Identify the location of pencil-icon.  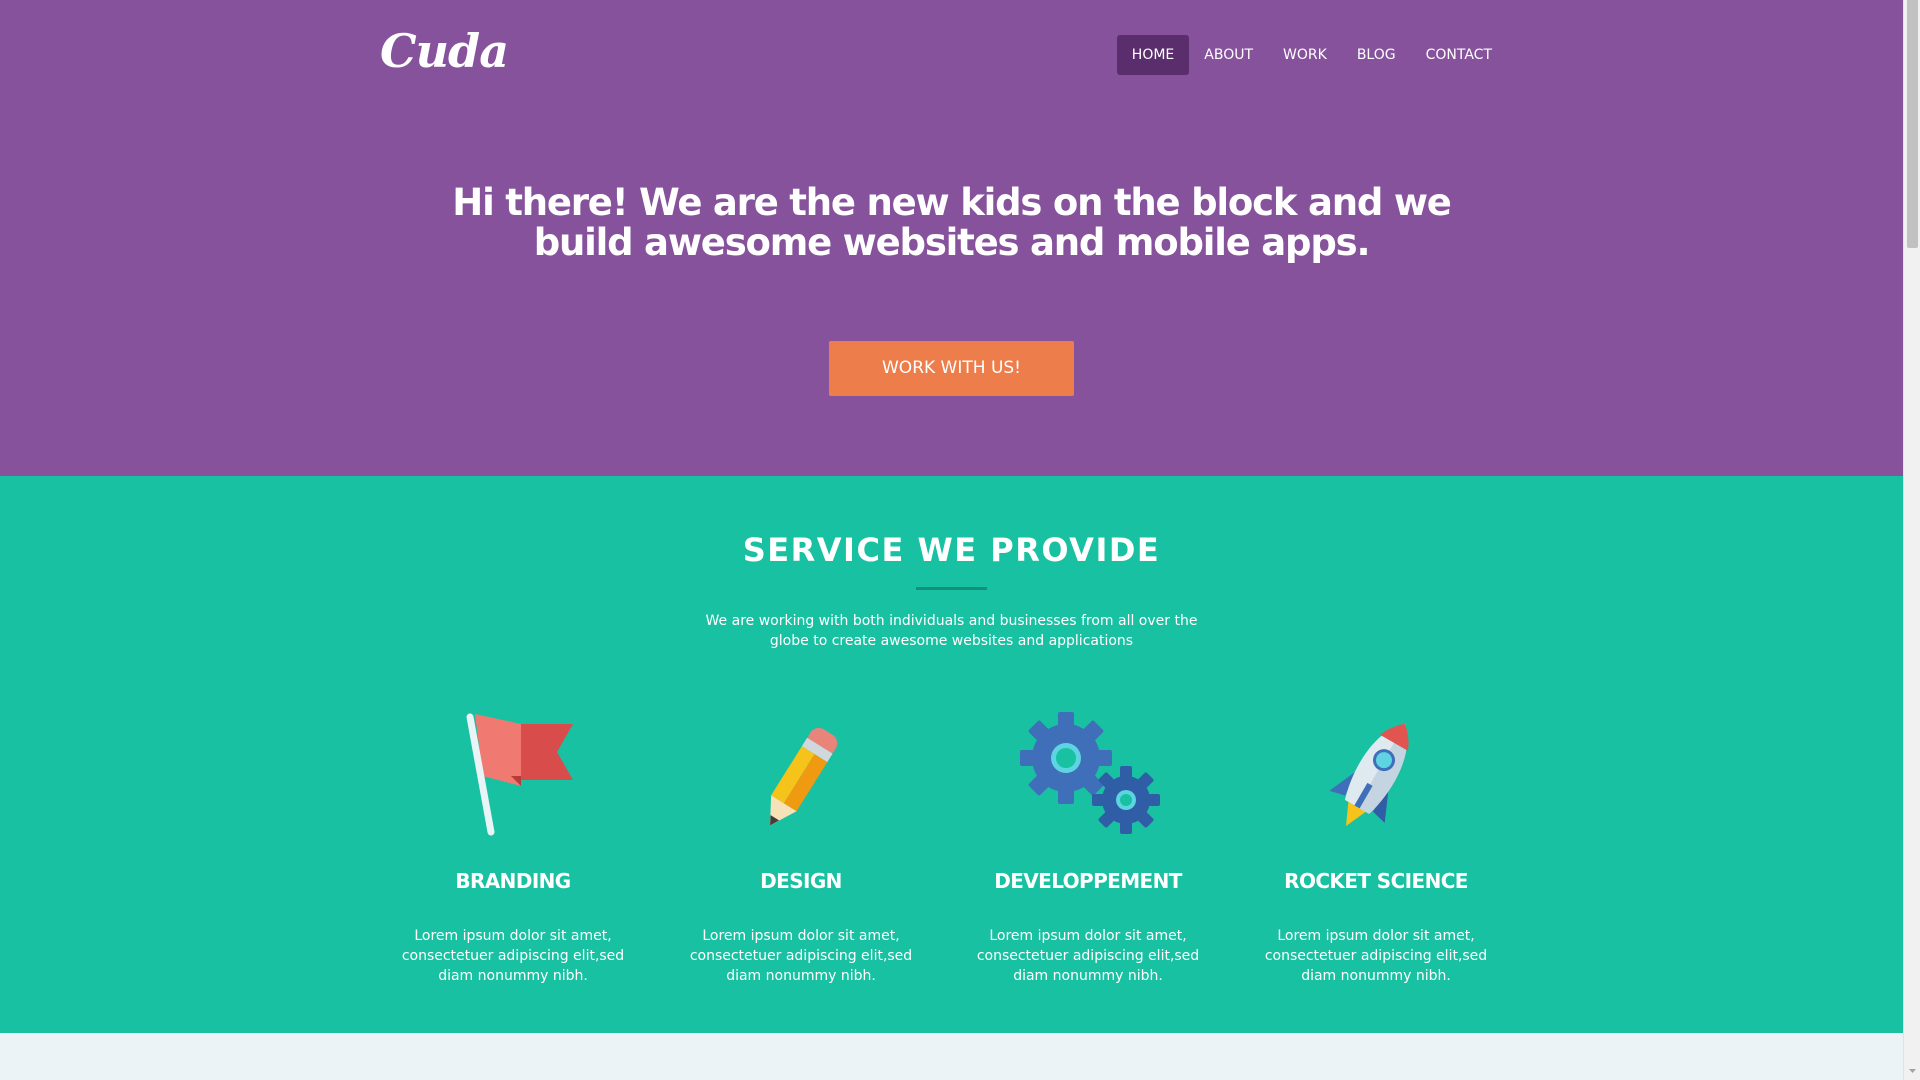
(803, 776).